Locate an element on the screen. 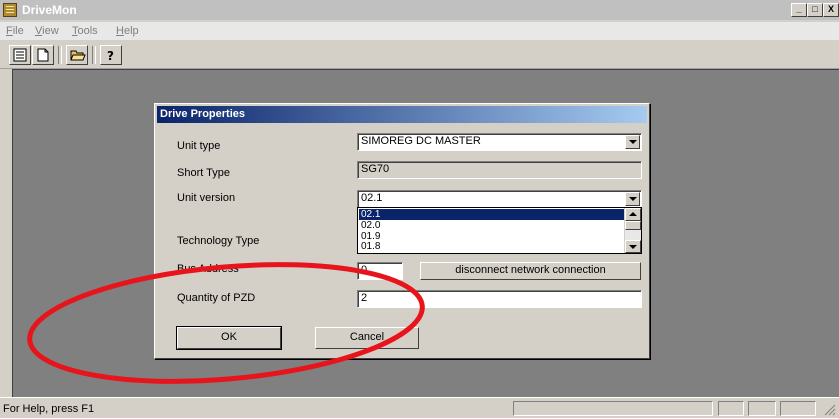  pzd-quantity-value: 2 is located at coordinates (364, 298).